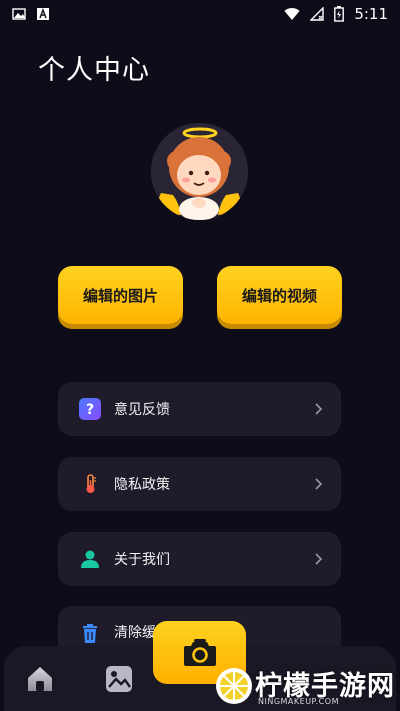 Image resolution: width=400 pixels, height=711 pixels. I want to click on status-right: 5:11, so click(336, 14).